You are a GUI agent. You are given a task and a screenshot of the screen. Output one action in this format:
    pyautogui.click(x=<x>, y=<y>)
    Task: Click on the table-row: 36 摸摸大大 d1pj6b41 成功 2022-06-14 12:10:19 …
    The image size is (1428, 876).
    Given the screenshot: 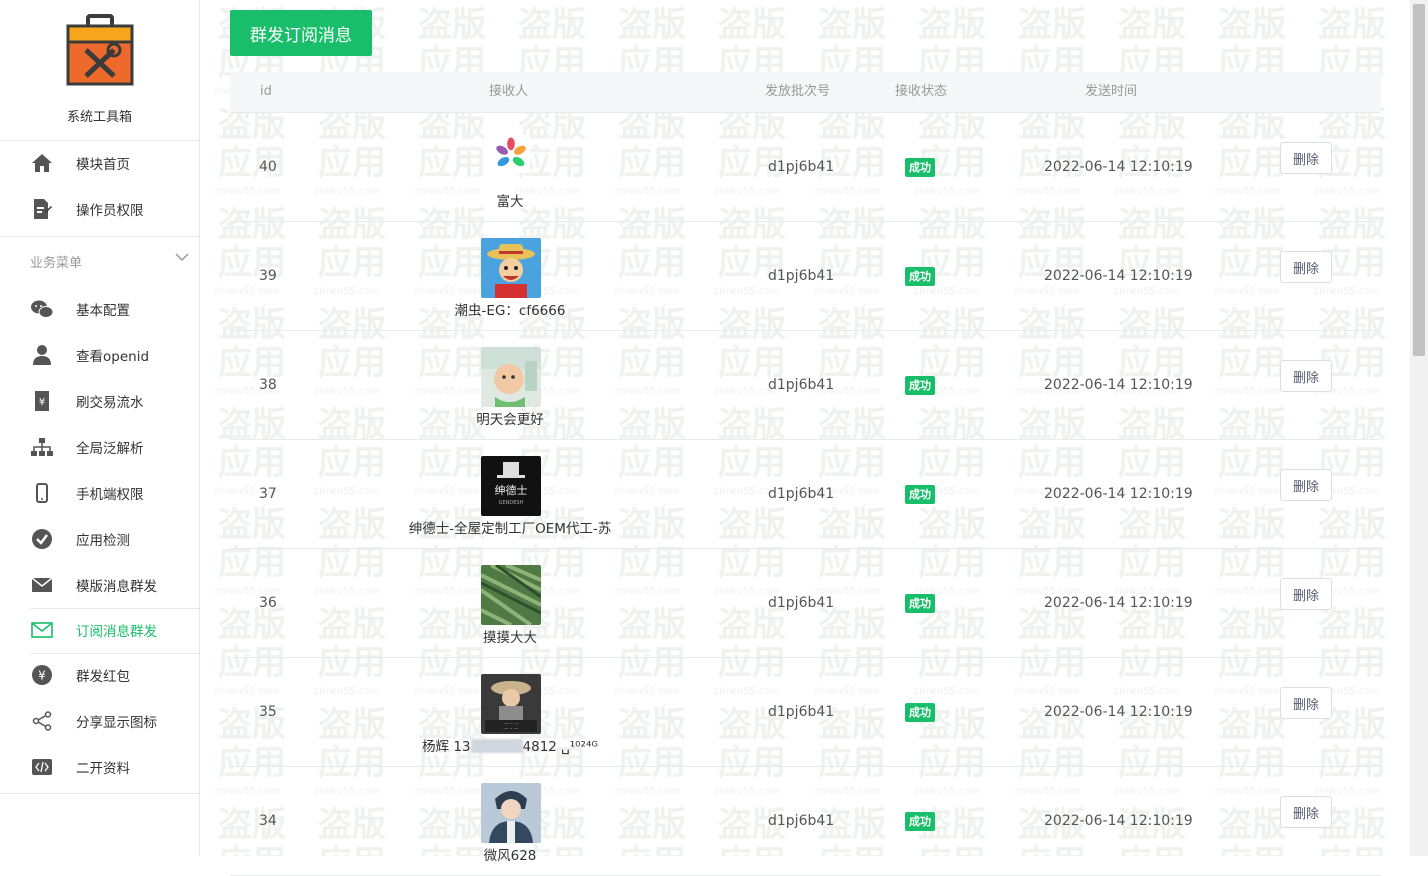 What is the action you would take?
    pyautogui.click(x=805, y=603)
    